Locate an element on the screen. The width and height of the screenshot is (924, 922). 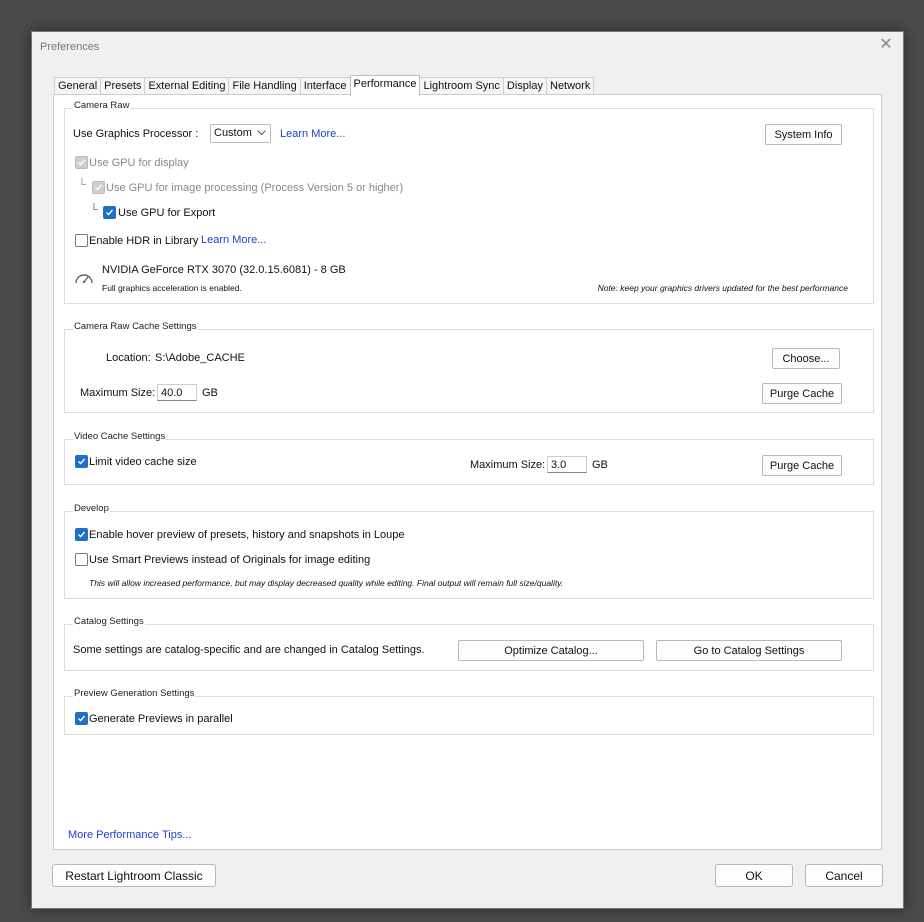
gpu-processing-checkbox is located at coordinates (98, 187).